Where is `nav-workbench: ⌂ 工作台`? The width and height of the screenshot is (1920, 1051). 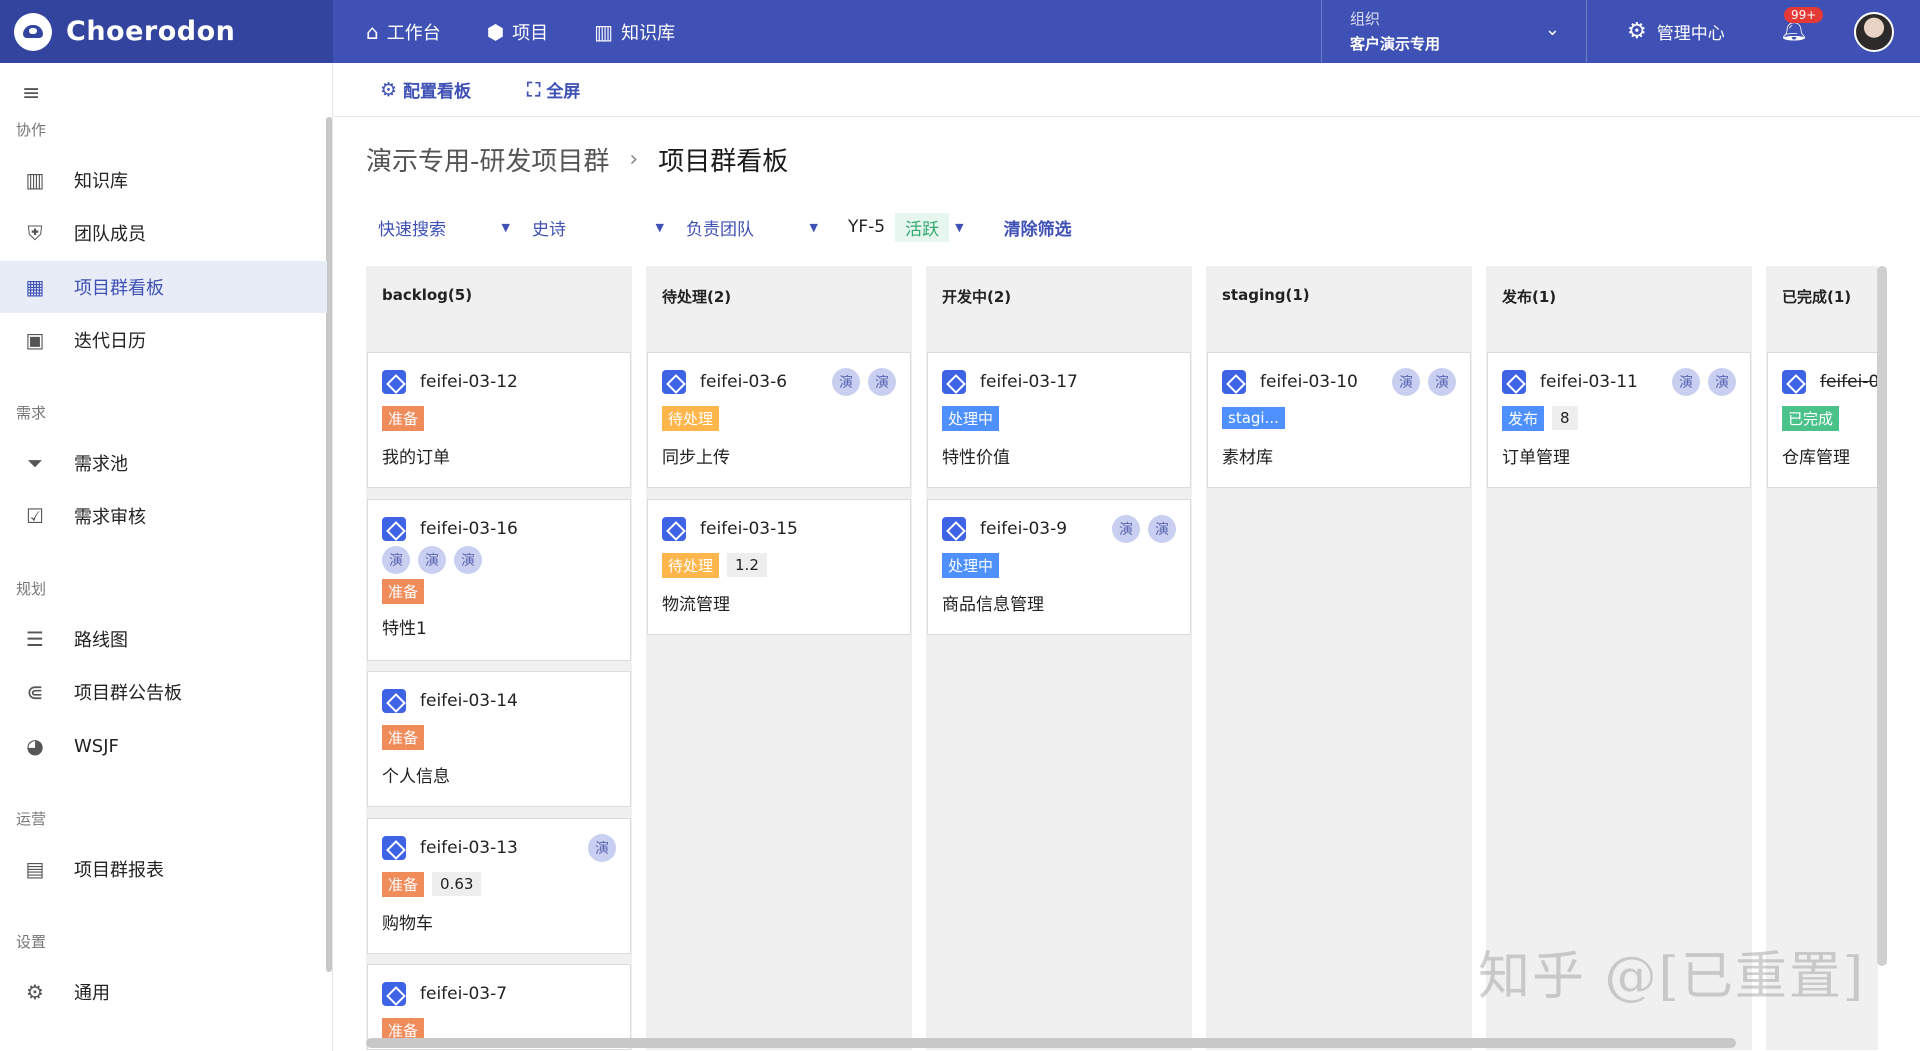 nav-workbench: ⌂ 工作台 is located at coordinates (403, 32).